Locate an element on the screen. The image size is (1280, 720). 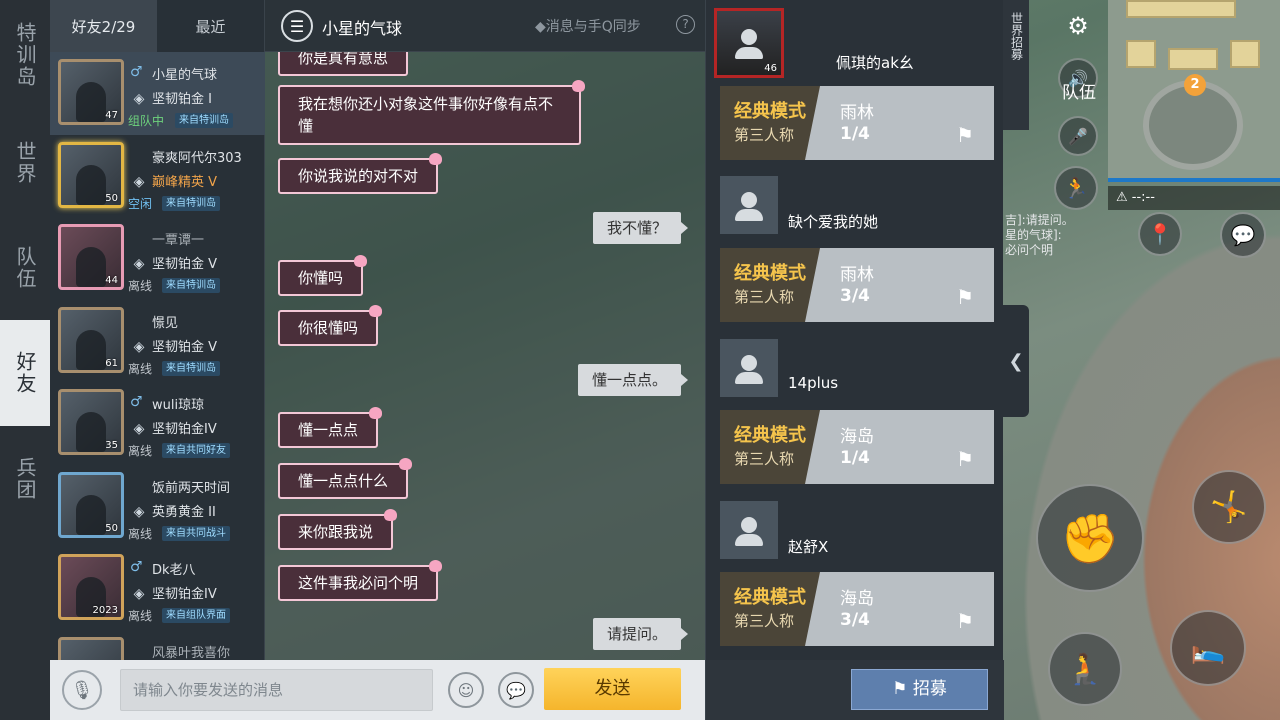
recruit-item: 46 佩琪的ak幺 经典模式 第三人称 雨林 1/4 ⚑ is located at coordinates (855, 85).